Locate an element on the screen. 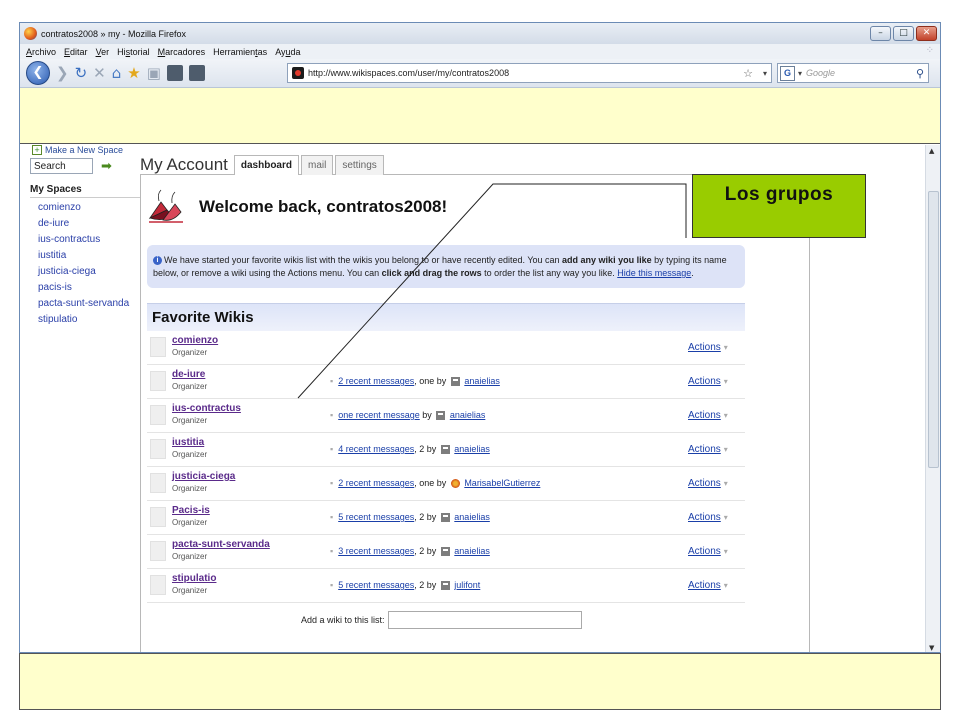 This screenshot has width=960, height=720. table-row: comienzo Organizer Actions ▾ is located at coordinates (446, 348).